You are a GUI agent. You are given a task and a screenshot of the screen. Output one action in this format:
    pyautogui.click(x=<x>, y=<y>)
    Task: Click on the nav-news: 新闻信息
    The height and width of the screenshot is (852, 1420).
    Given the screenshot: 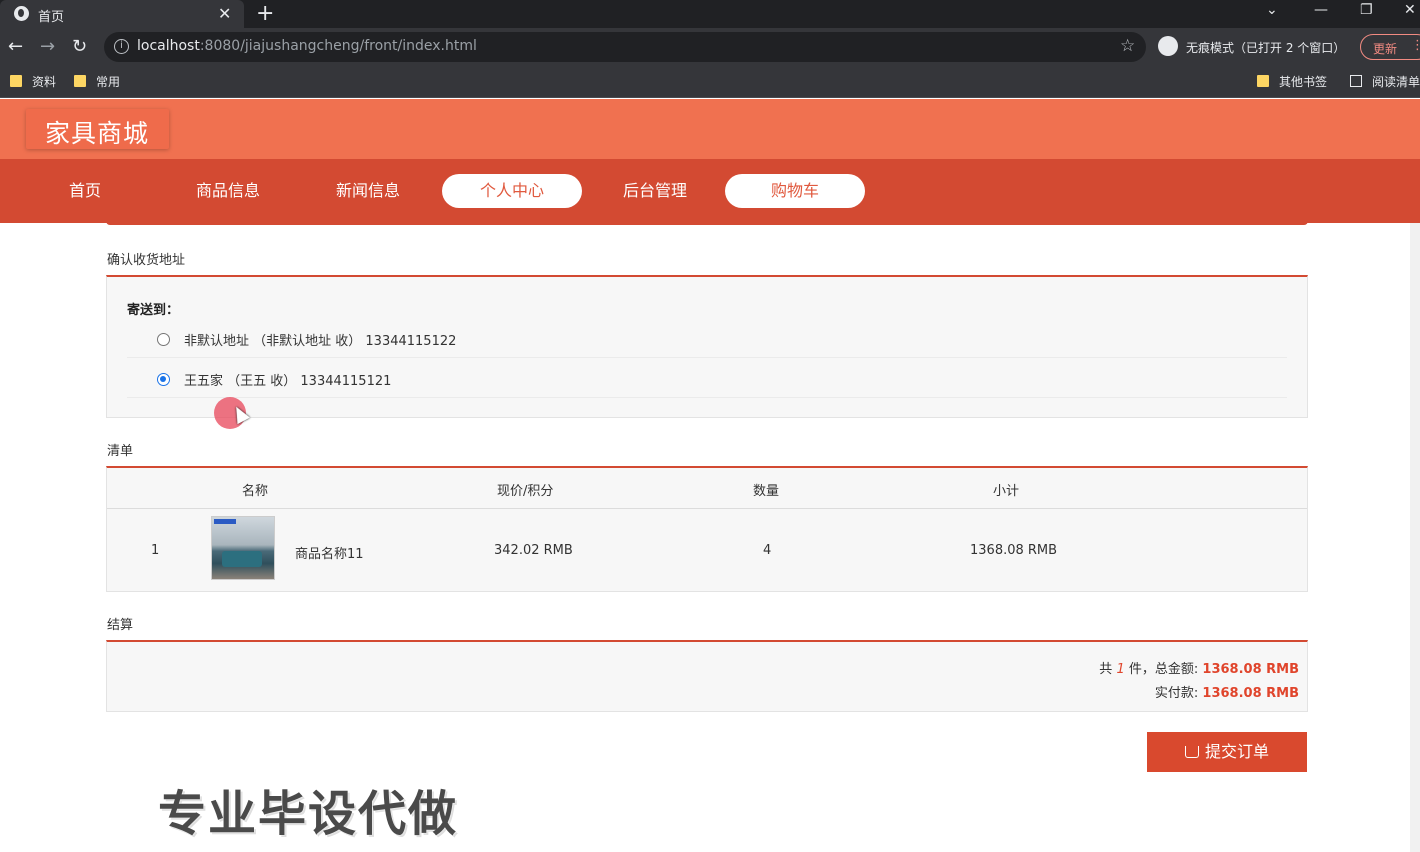 What is the action you would take?
    pyautogui.click(x=368, y=191)
    